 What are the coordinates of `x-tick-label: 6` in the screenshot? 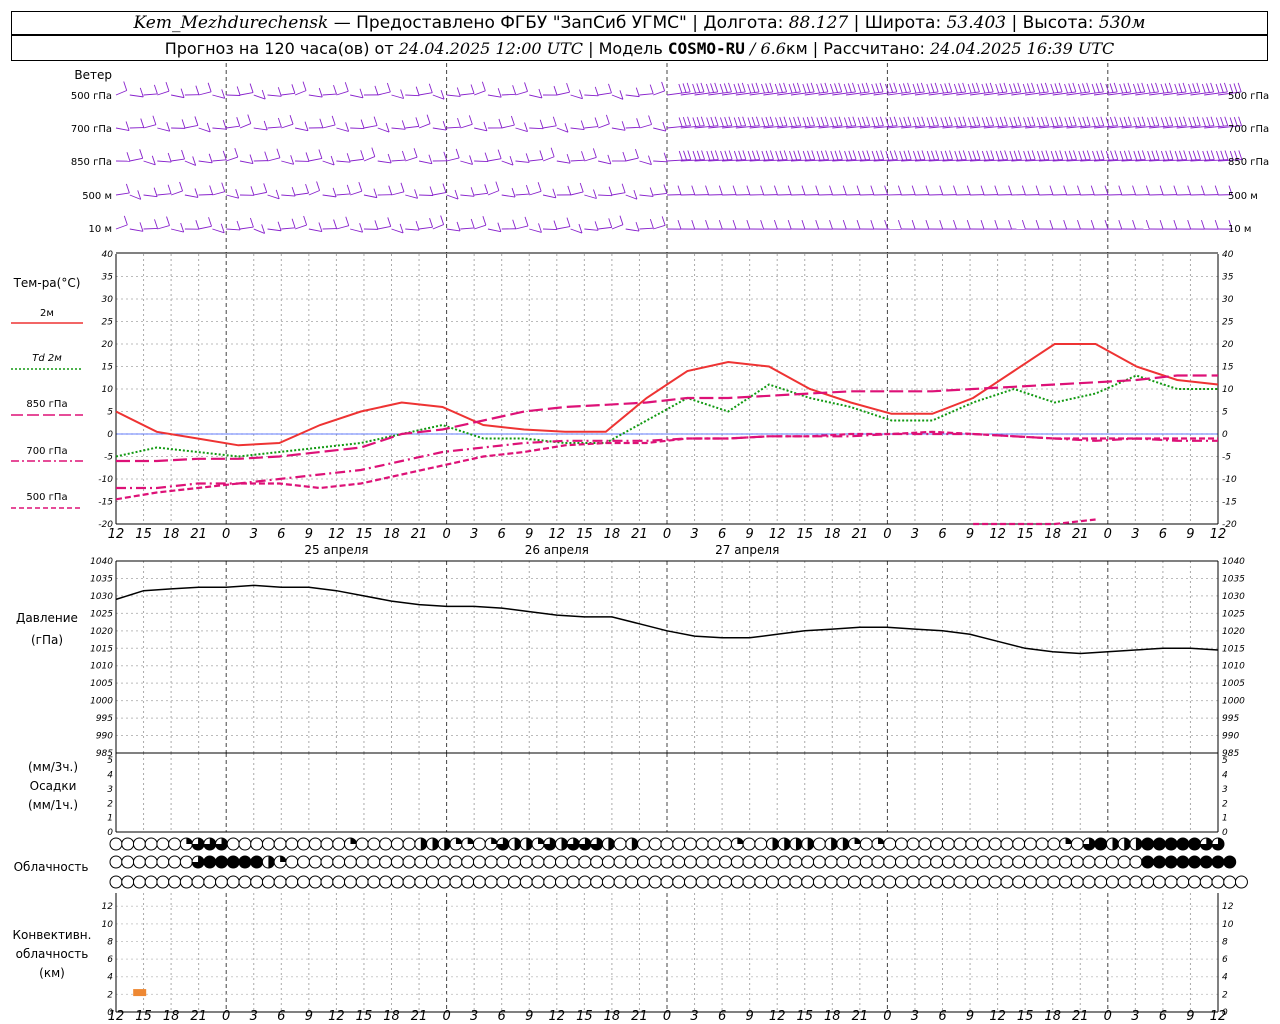 It's located at (722, 1016).